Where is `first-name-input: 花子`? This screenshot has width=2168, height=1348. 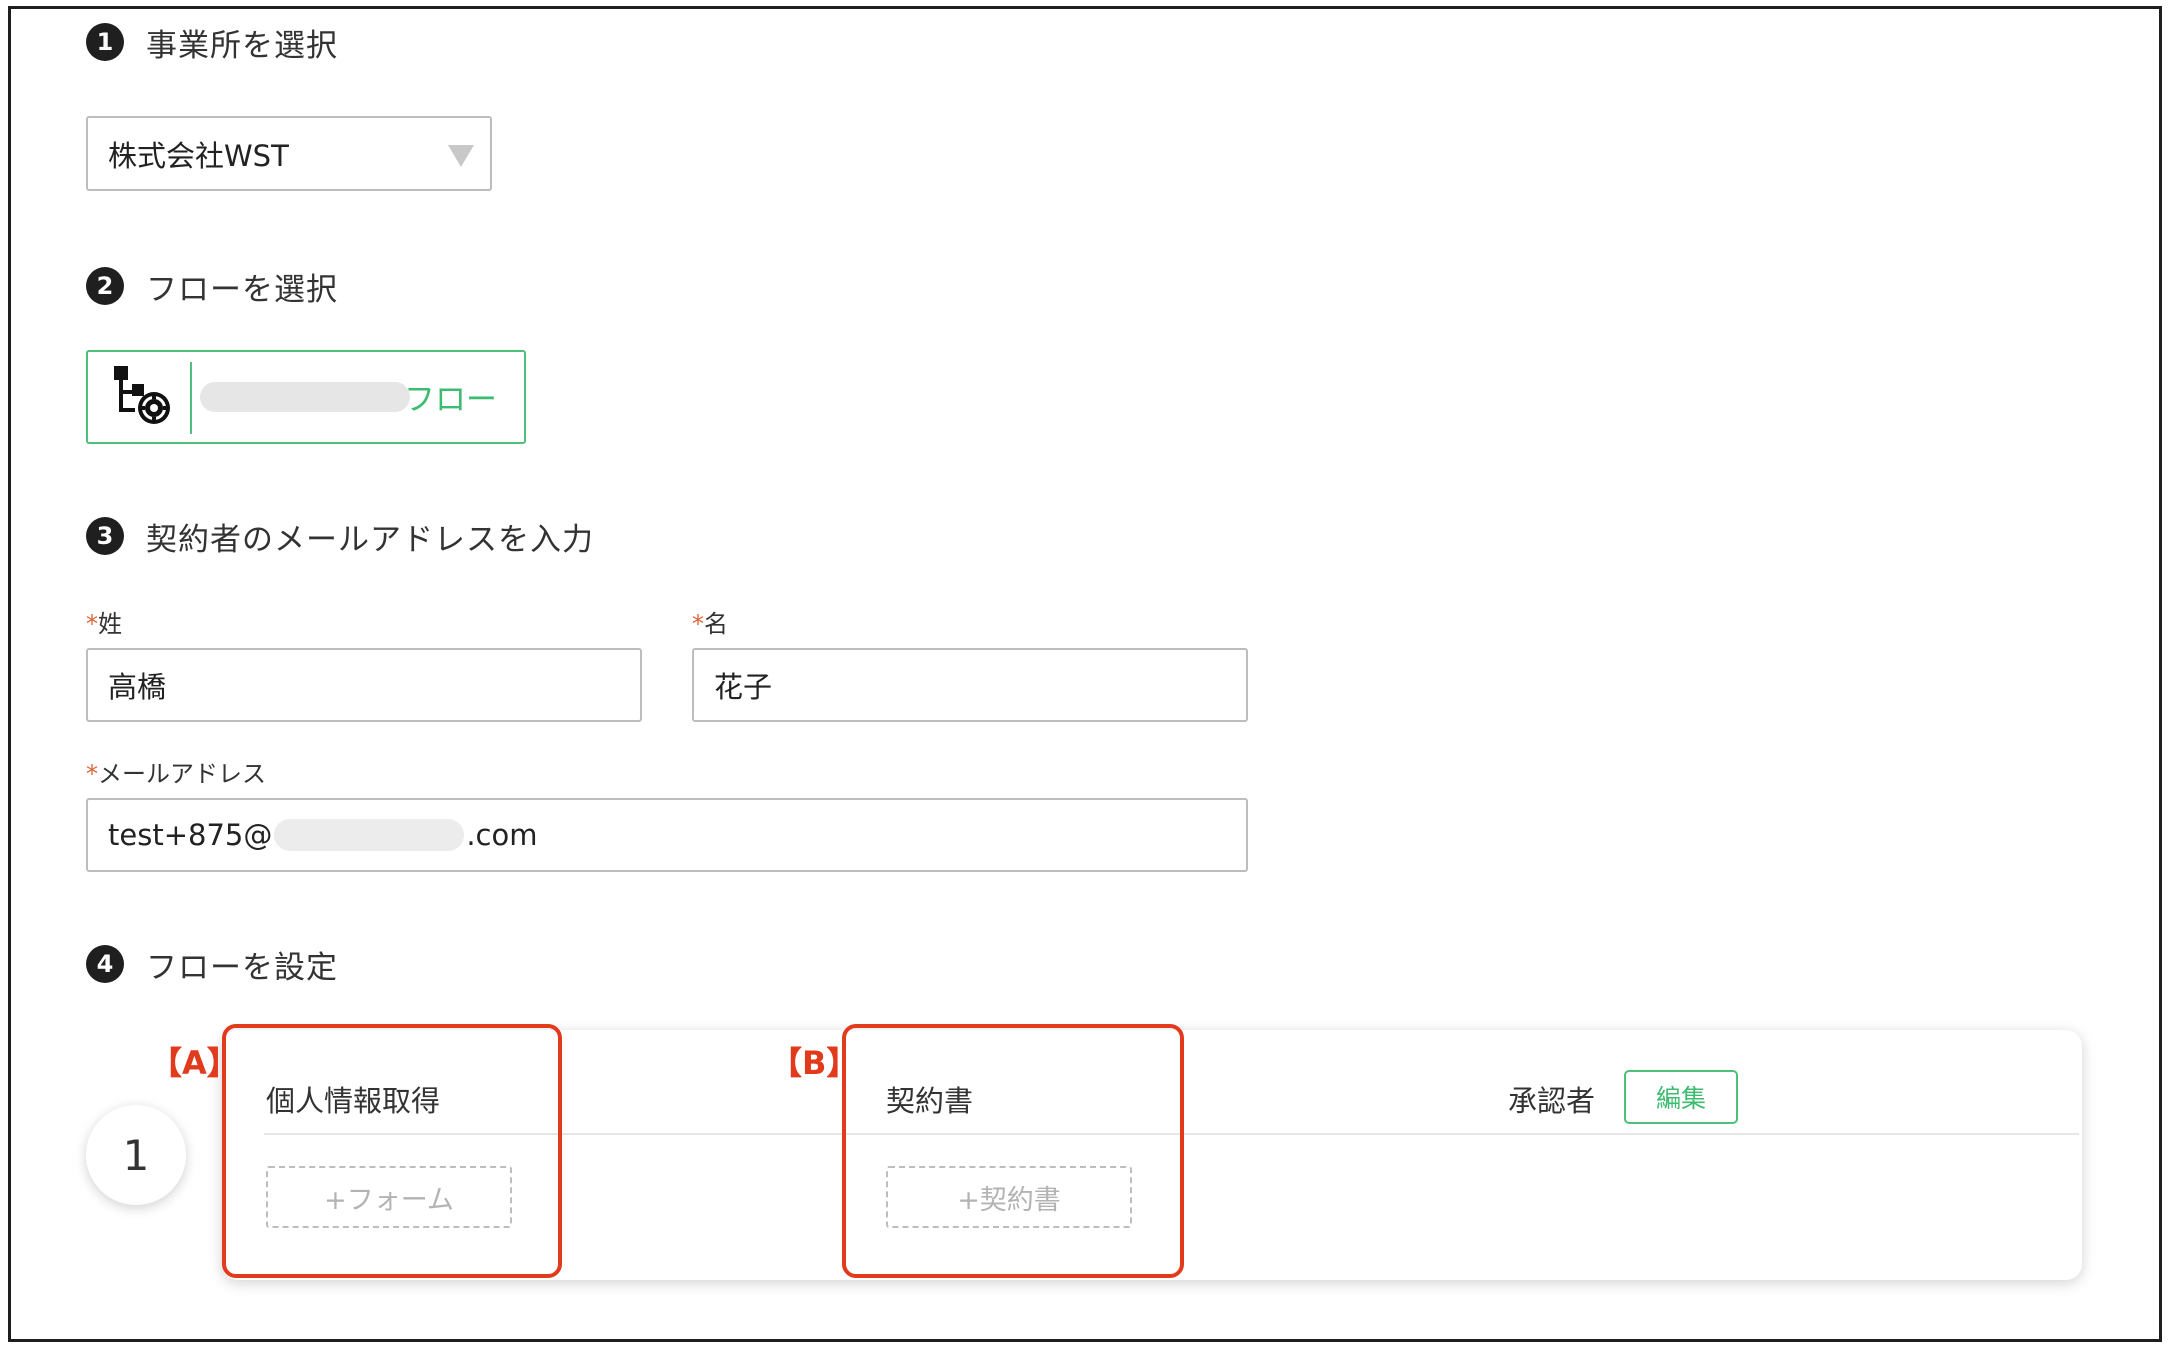
first-name-input: 花子 is located at coordinates (970, 685).